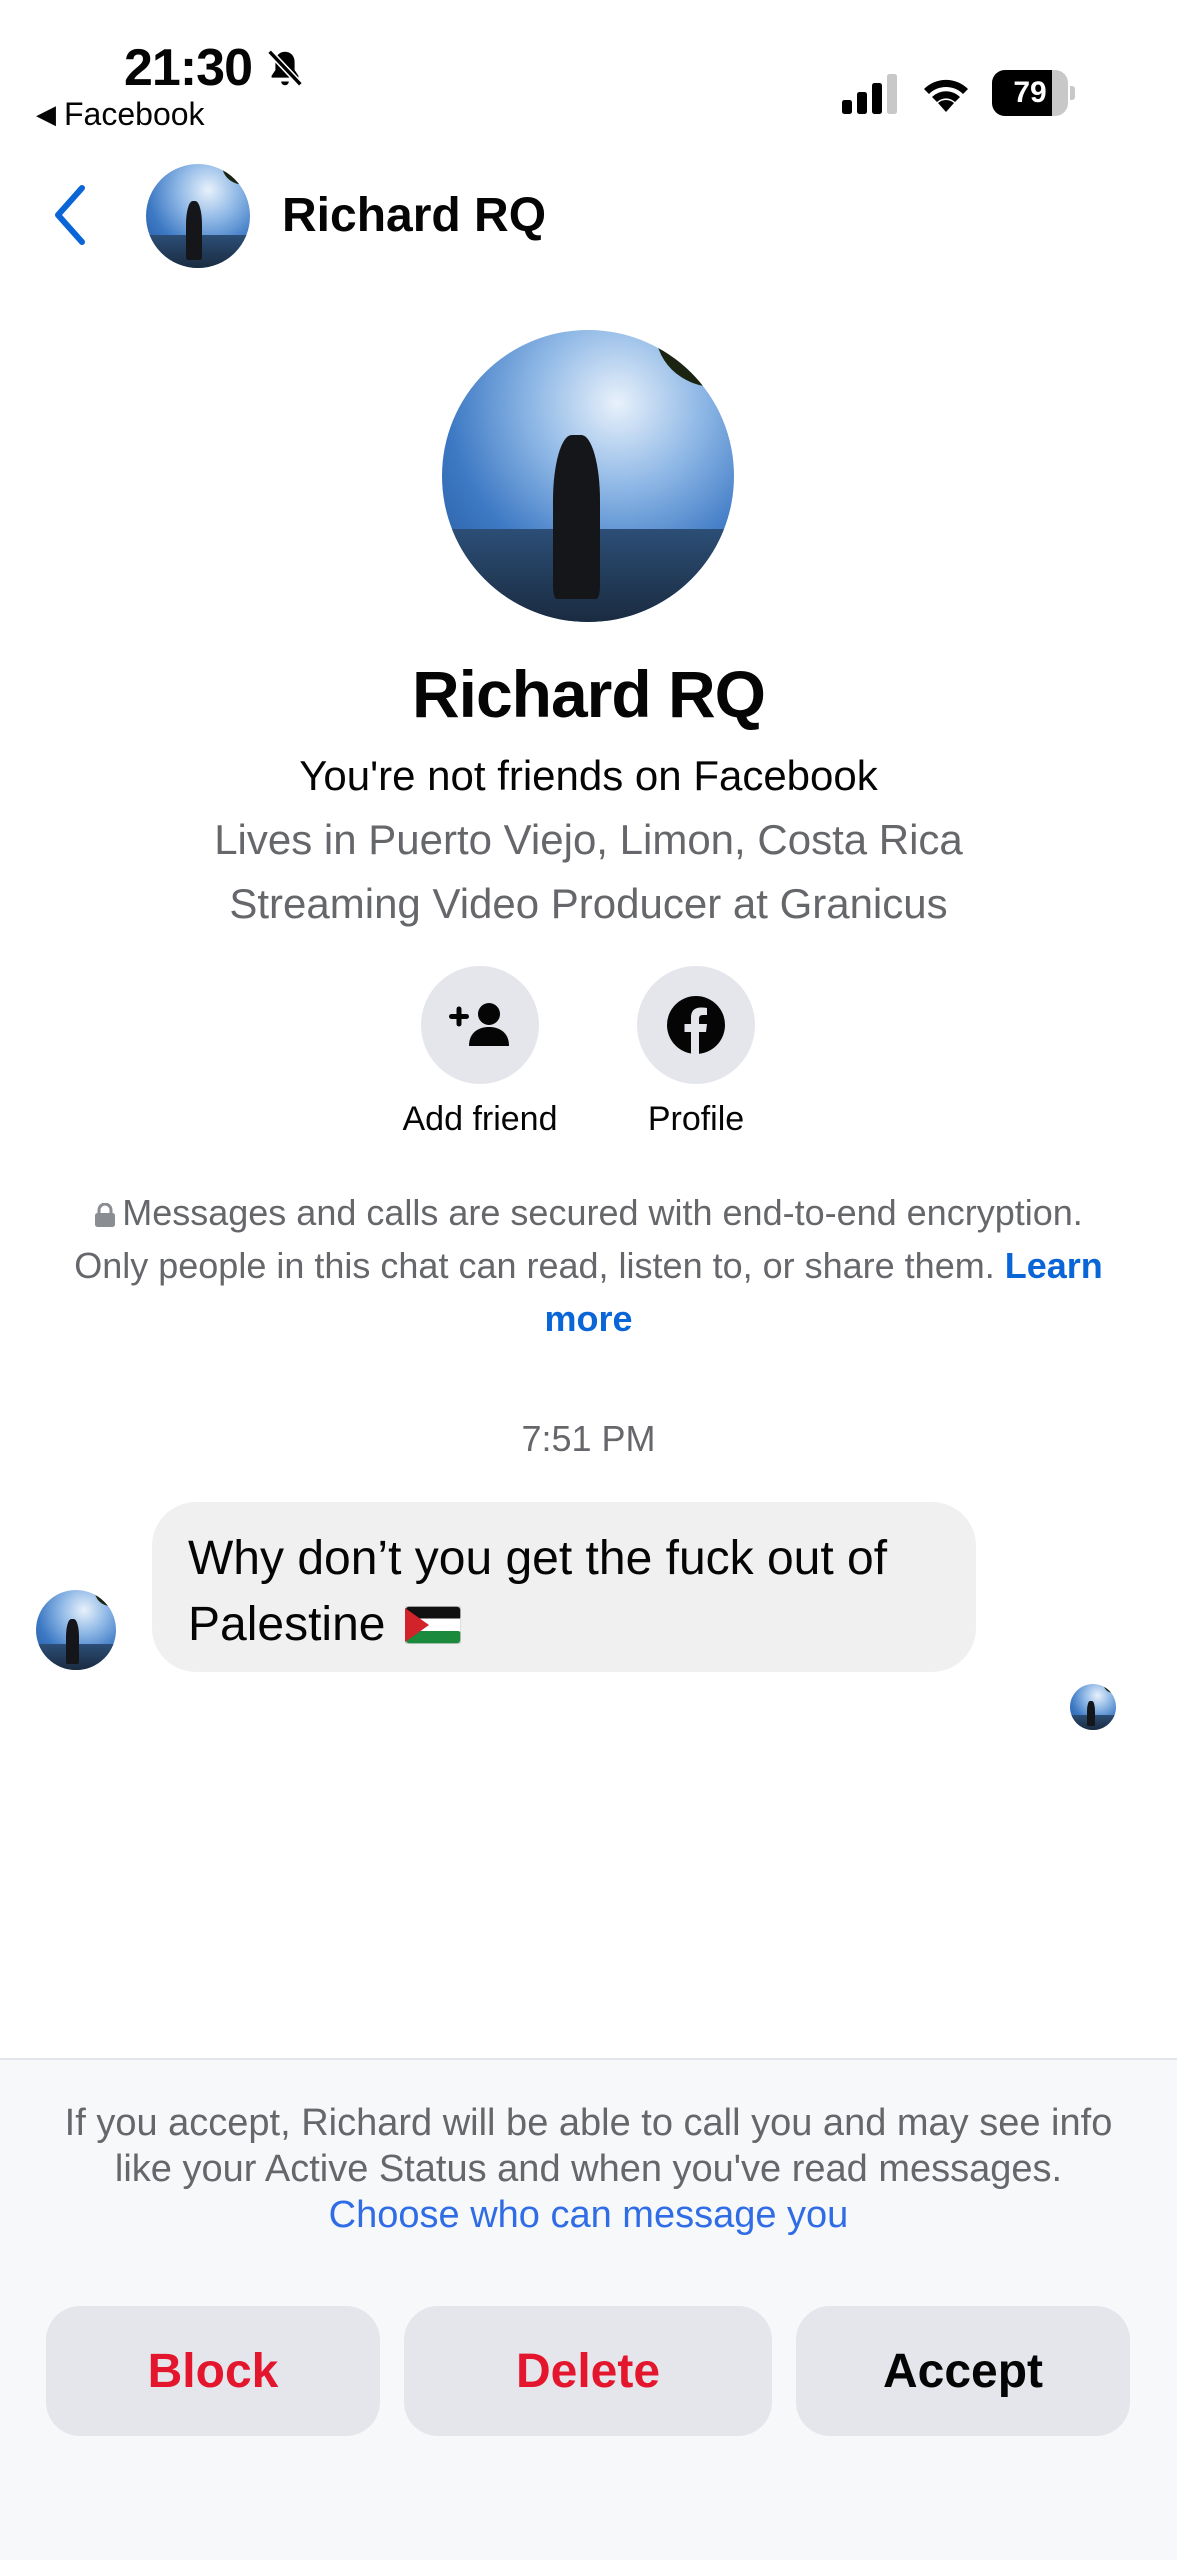  I want to click on delete-button: Delete, so click(588, 2371).